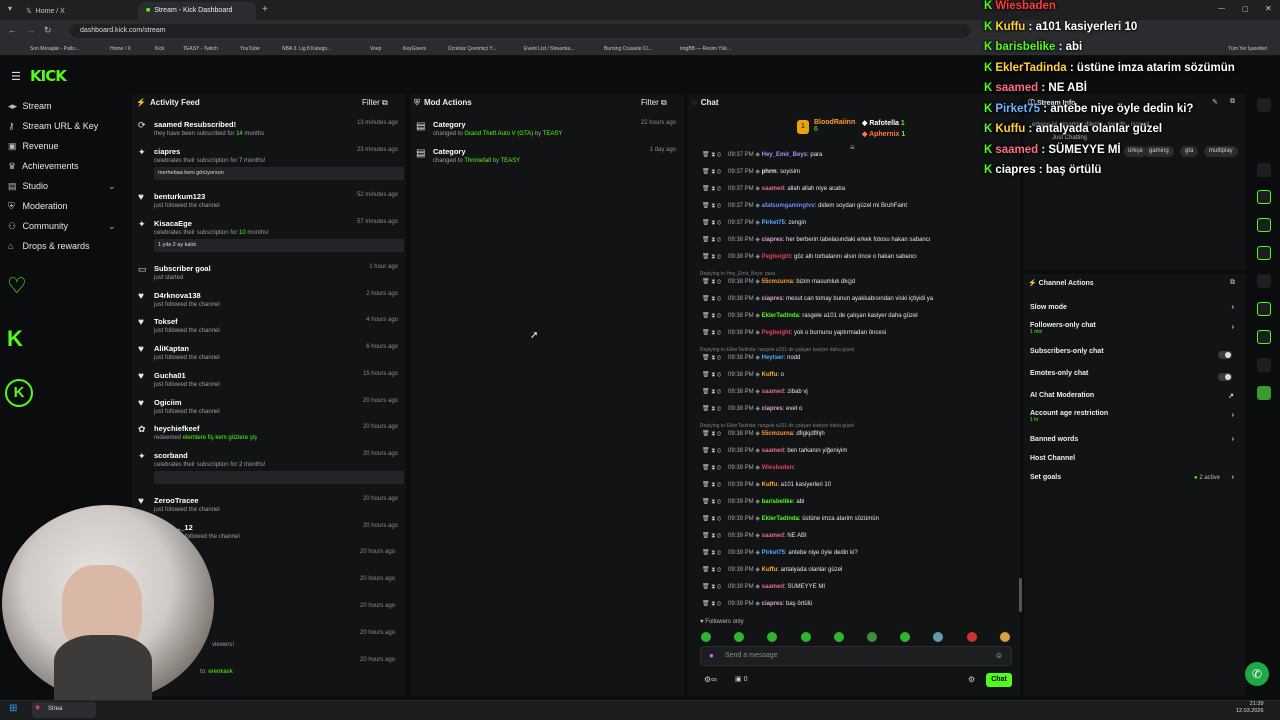  What do you see at coordinates (197, 11) in the screenshot?
I see `browser-tab-kick: ■ Stream - Kick Dashboard` at bounding box center [197, 11].